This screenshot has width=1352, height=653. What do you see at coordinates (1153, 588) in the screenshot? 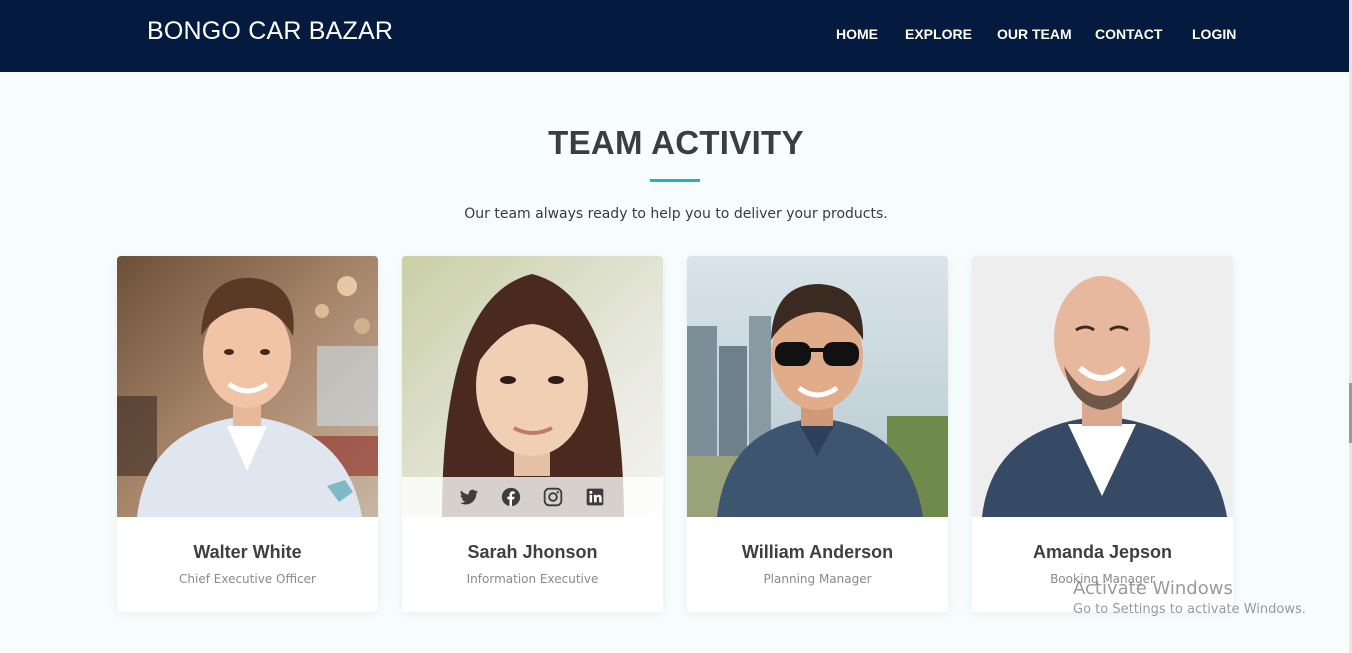
I see `watermark-title: Activate Windows` at bounding box center [1153, 588].